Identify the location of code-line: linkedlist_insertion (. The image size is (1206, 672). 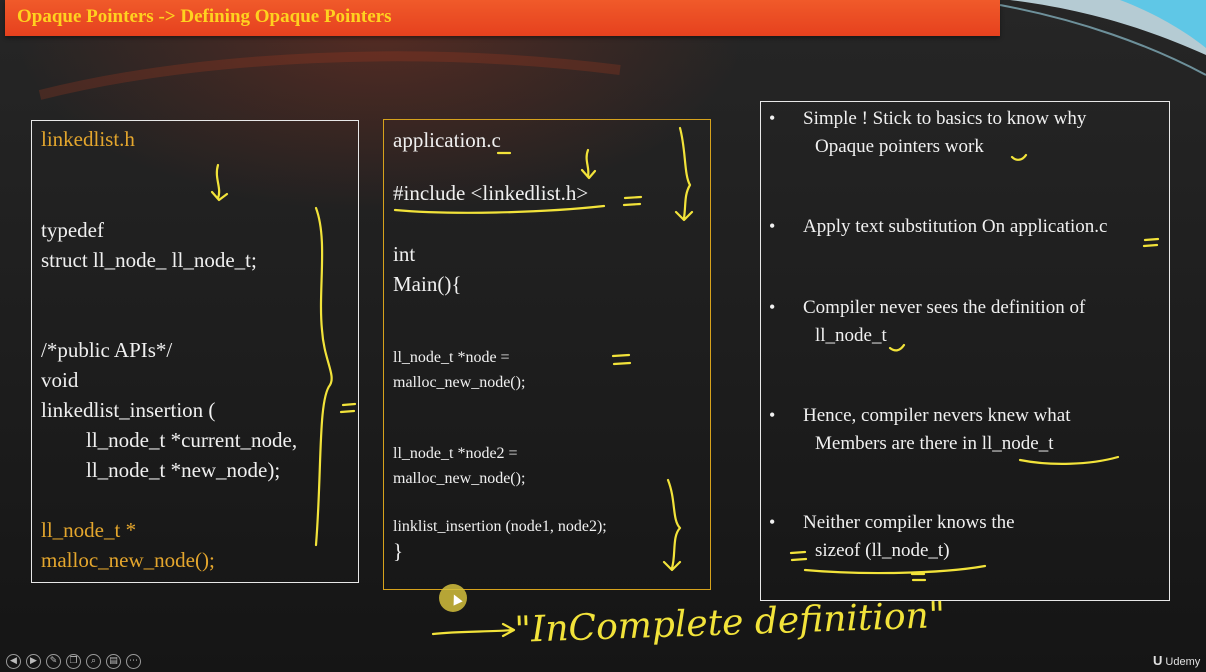
(128, 410).